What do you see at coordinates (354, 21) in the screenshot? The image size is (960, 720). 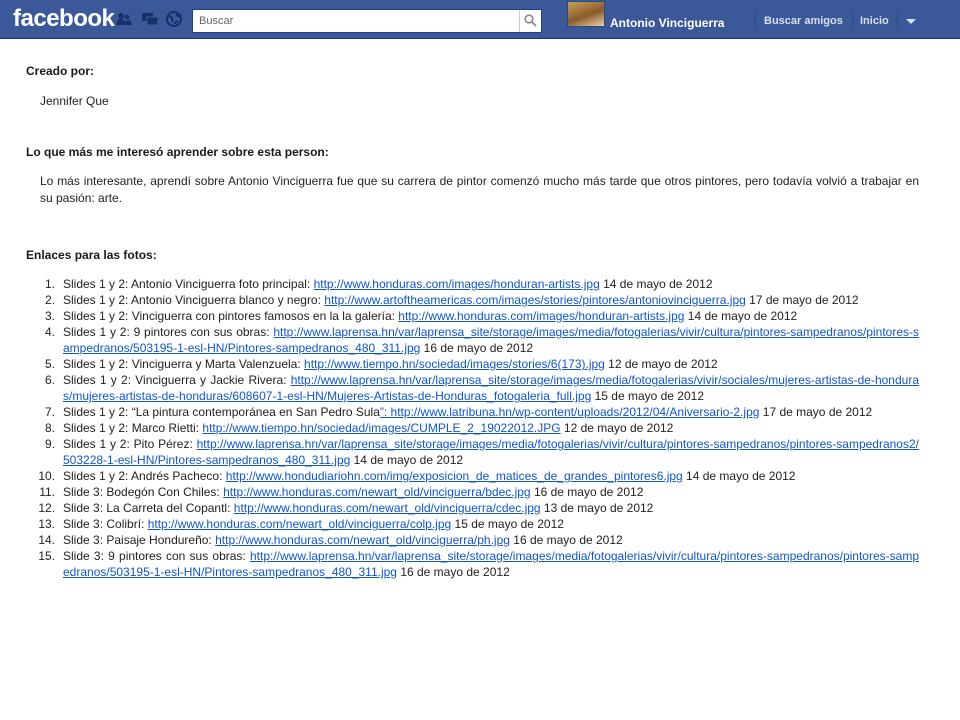 I see `search-input` at bounding box center [354, 21].